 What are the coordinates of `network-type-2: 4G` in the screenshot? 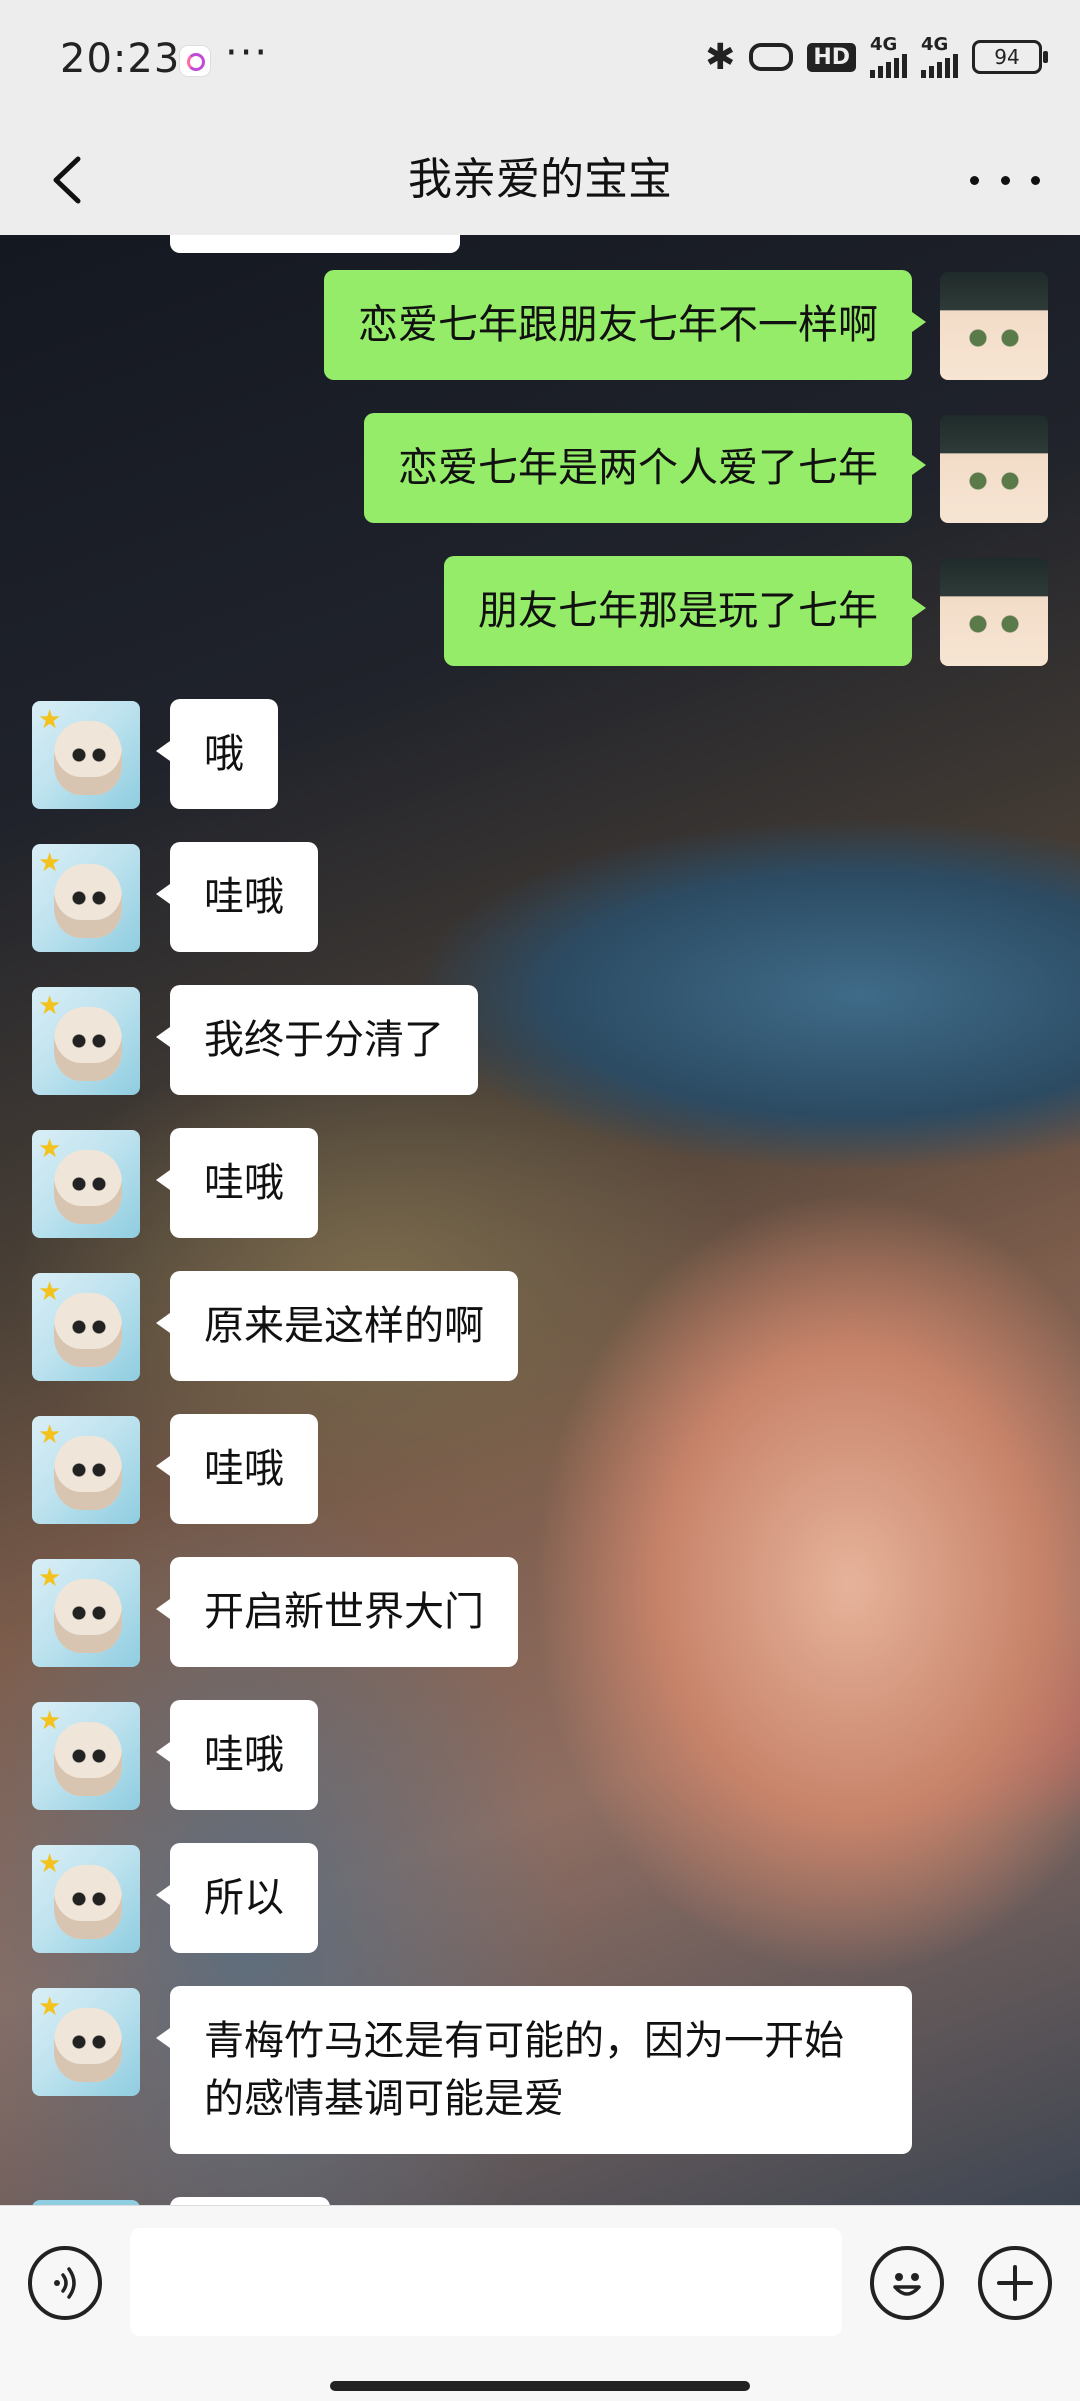 It's located at (935, 44).